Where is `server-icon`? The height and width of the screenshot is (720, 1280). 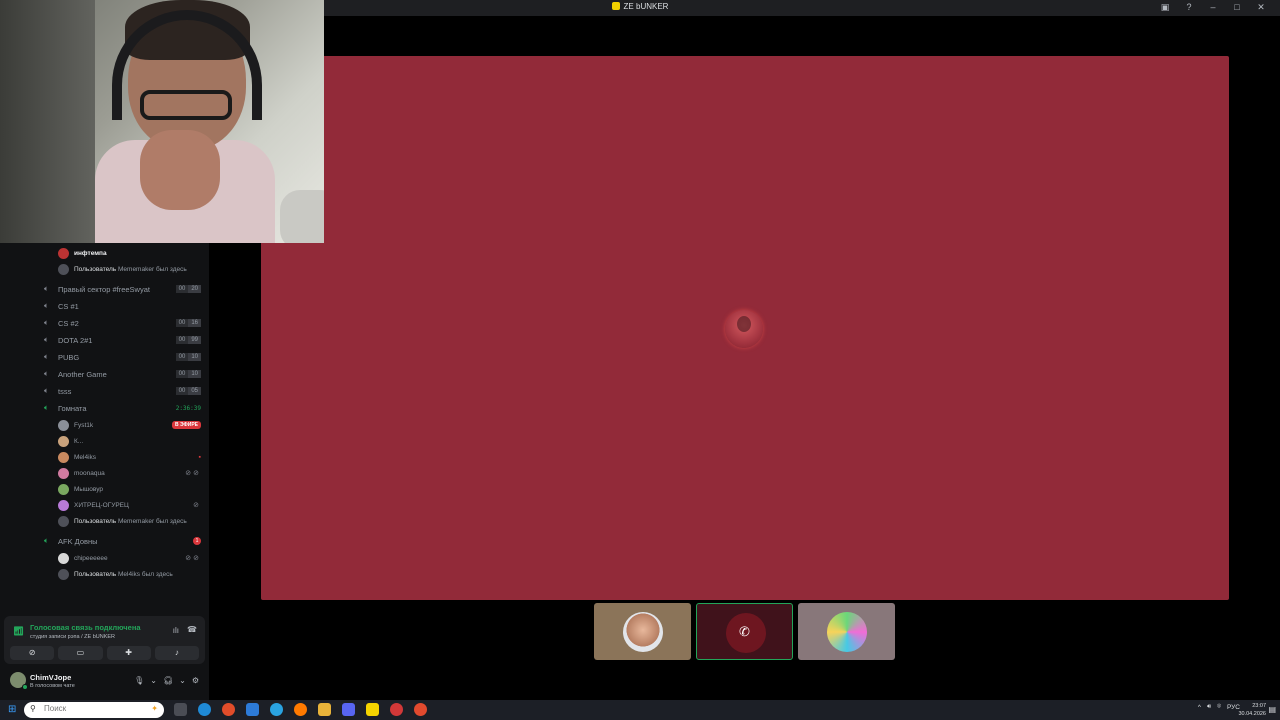 server-icon is located at coordinates (615, 6).